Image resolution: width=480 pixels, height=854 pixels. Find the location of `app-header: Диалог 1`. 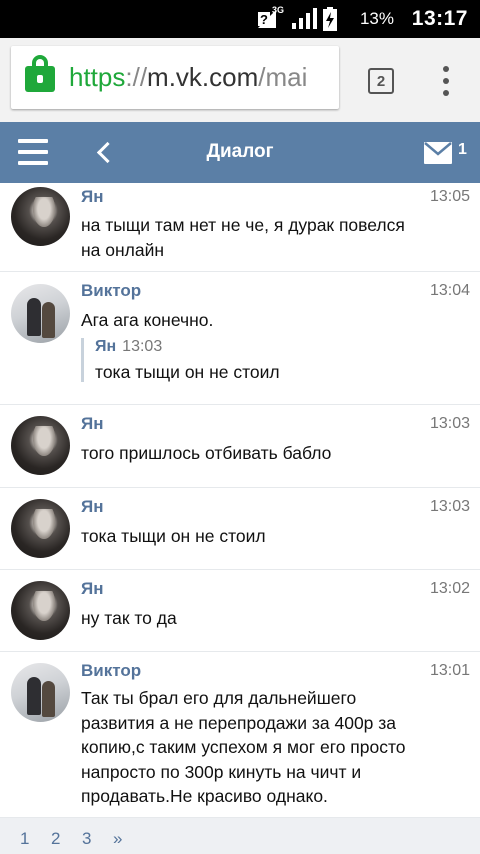

app-header: Диалог 1 is located at coordinates (240, 152).